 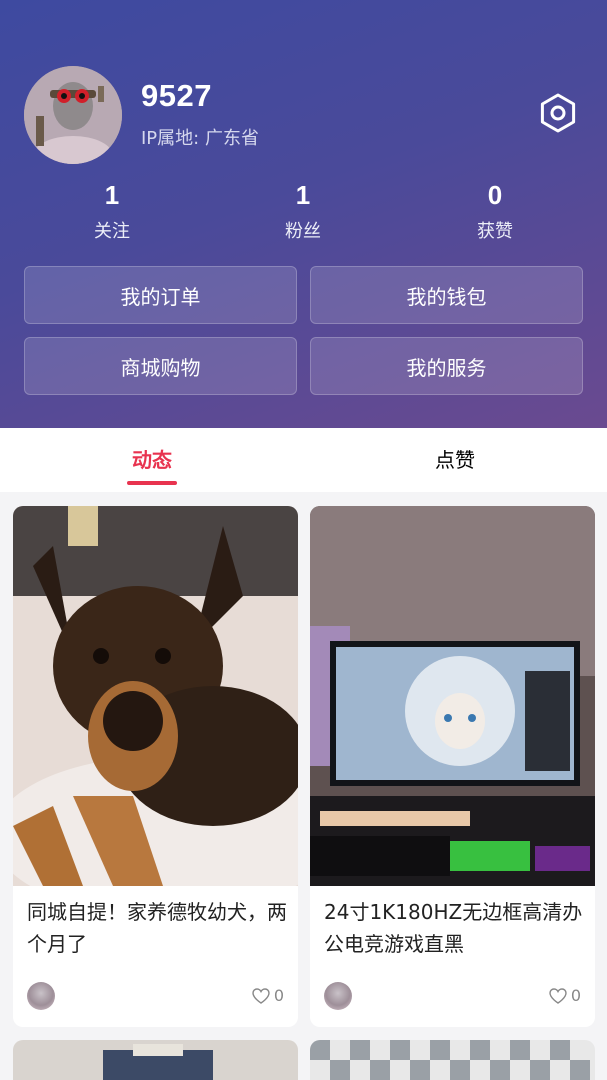 What do you see at coordinates (200, 138) in the screenshot?
I see `ip-location: IP属地: 广东省` at bounding box center [200, 138].